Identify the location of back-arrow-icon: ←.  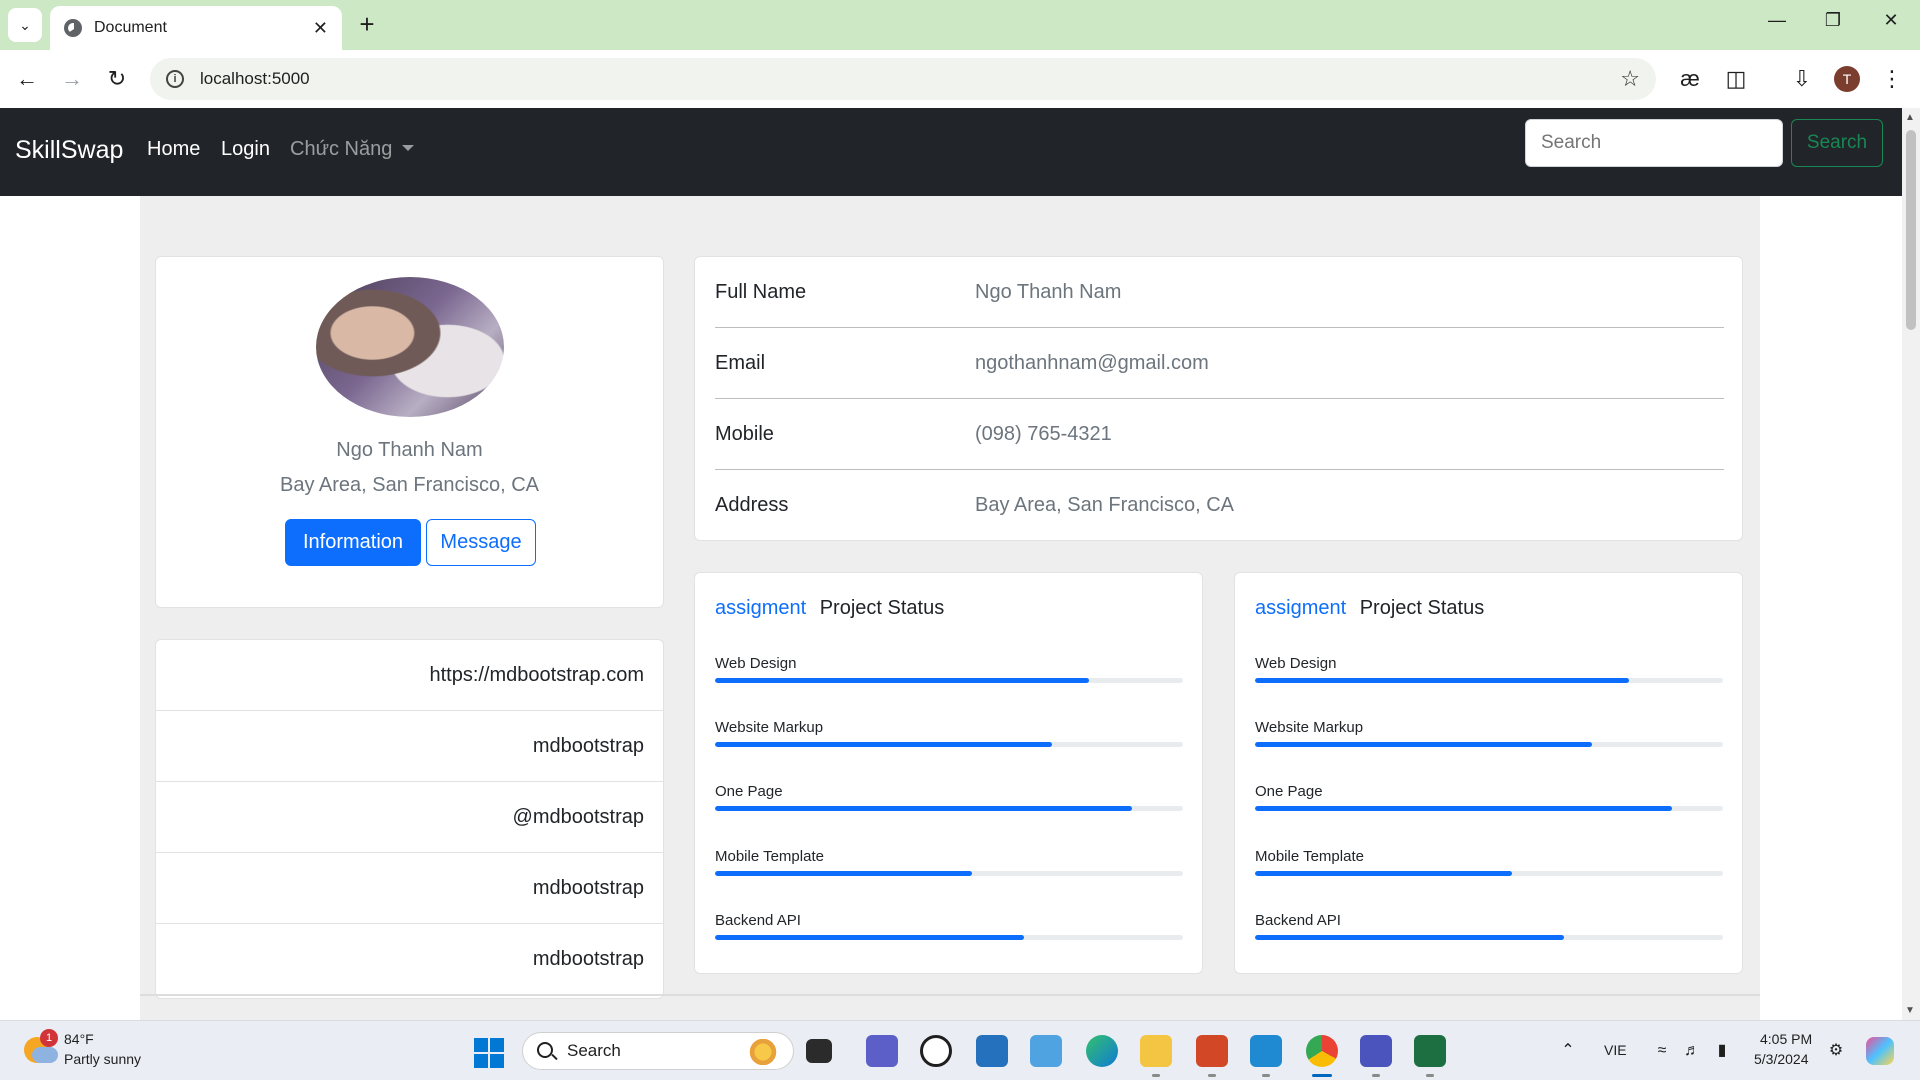
(27, 79).